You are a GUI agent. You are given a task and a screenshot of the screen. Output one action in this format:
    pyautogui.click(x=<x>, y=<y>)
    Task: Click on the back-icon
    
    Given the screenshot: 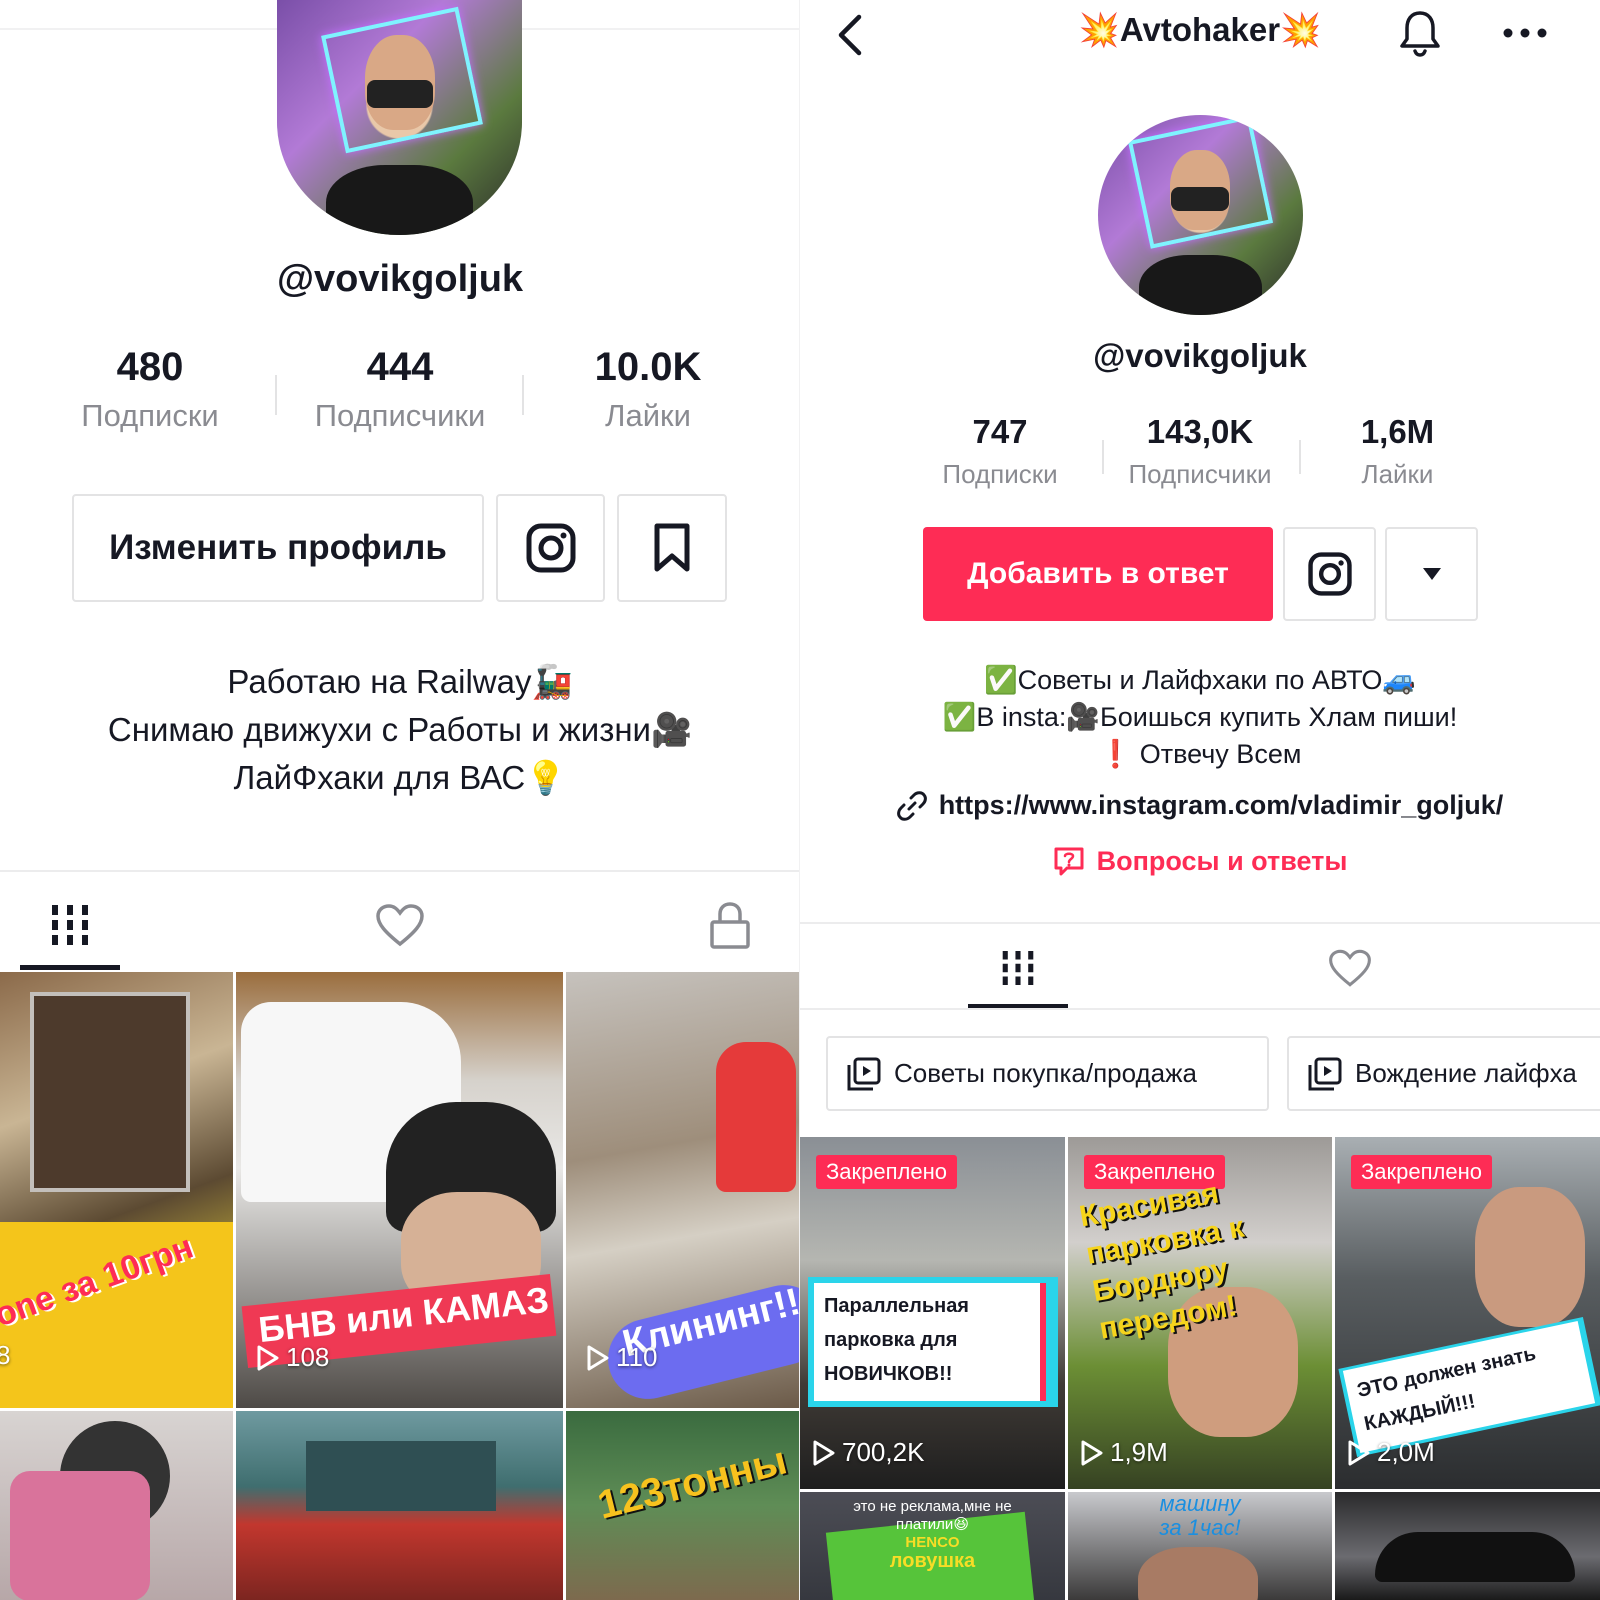 What is the action you would take?
    pyautogui.click(x=850, y=35)
    